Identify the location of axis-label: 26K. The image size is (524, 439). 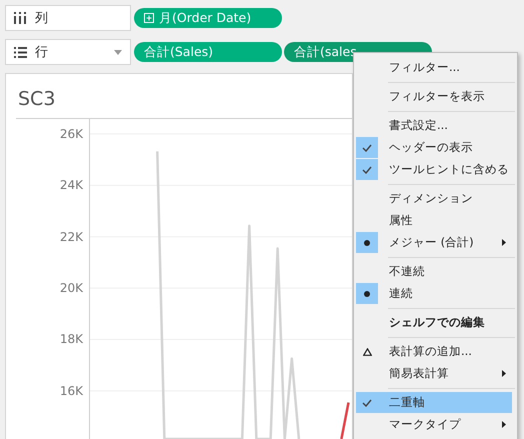
(71, 134).